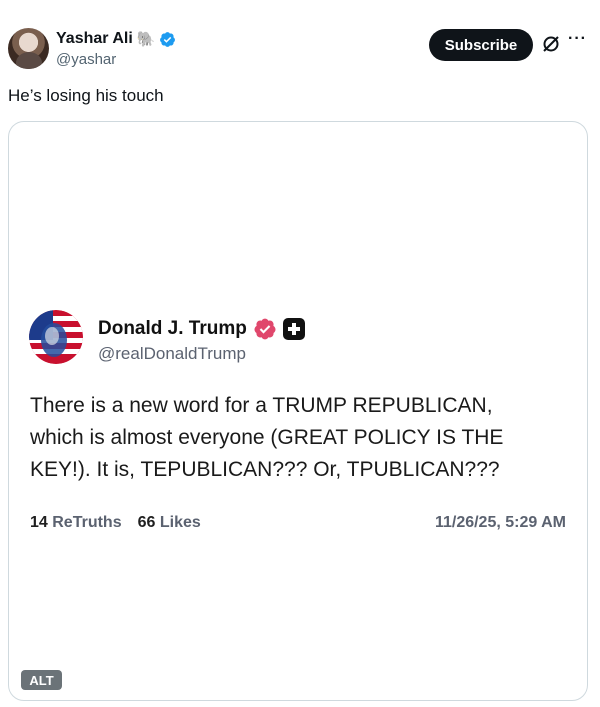 This screenshot has height=707, width=600. What do you see at coordinates (41, 680) in the screenshot?
I see `alt-text-badge: ALT` at bounding box center [41, 680].